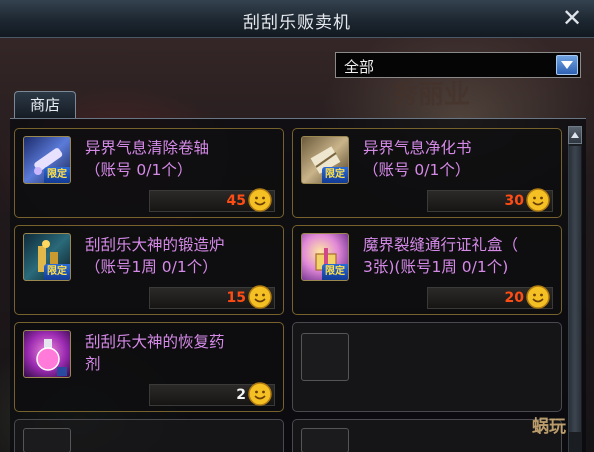 Image resolution: width=594 pixels, height=452 pixels. What do you see at coordinates (212, 297) in the screenshot?
I see `price-bar: 15` at bounding box center [212, 297].